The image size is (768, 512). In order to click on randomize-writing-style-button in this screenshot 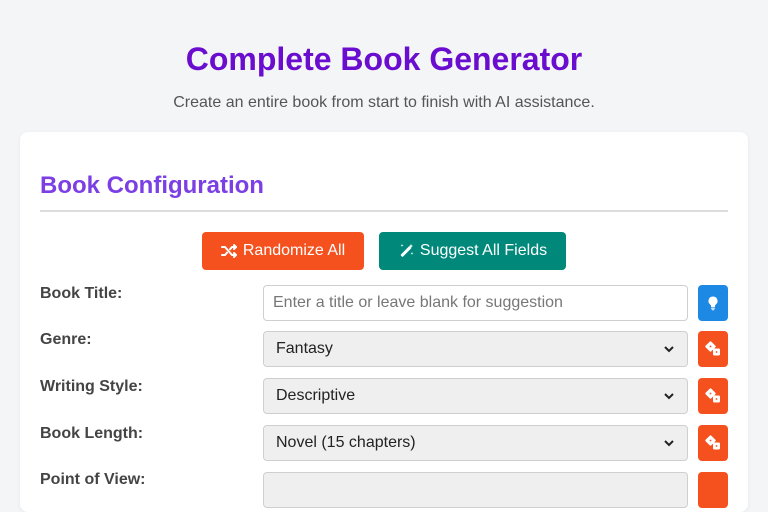, I will do `click(713, 396)`.